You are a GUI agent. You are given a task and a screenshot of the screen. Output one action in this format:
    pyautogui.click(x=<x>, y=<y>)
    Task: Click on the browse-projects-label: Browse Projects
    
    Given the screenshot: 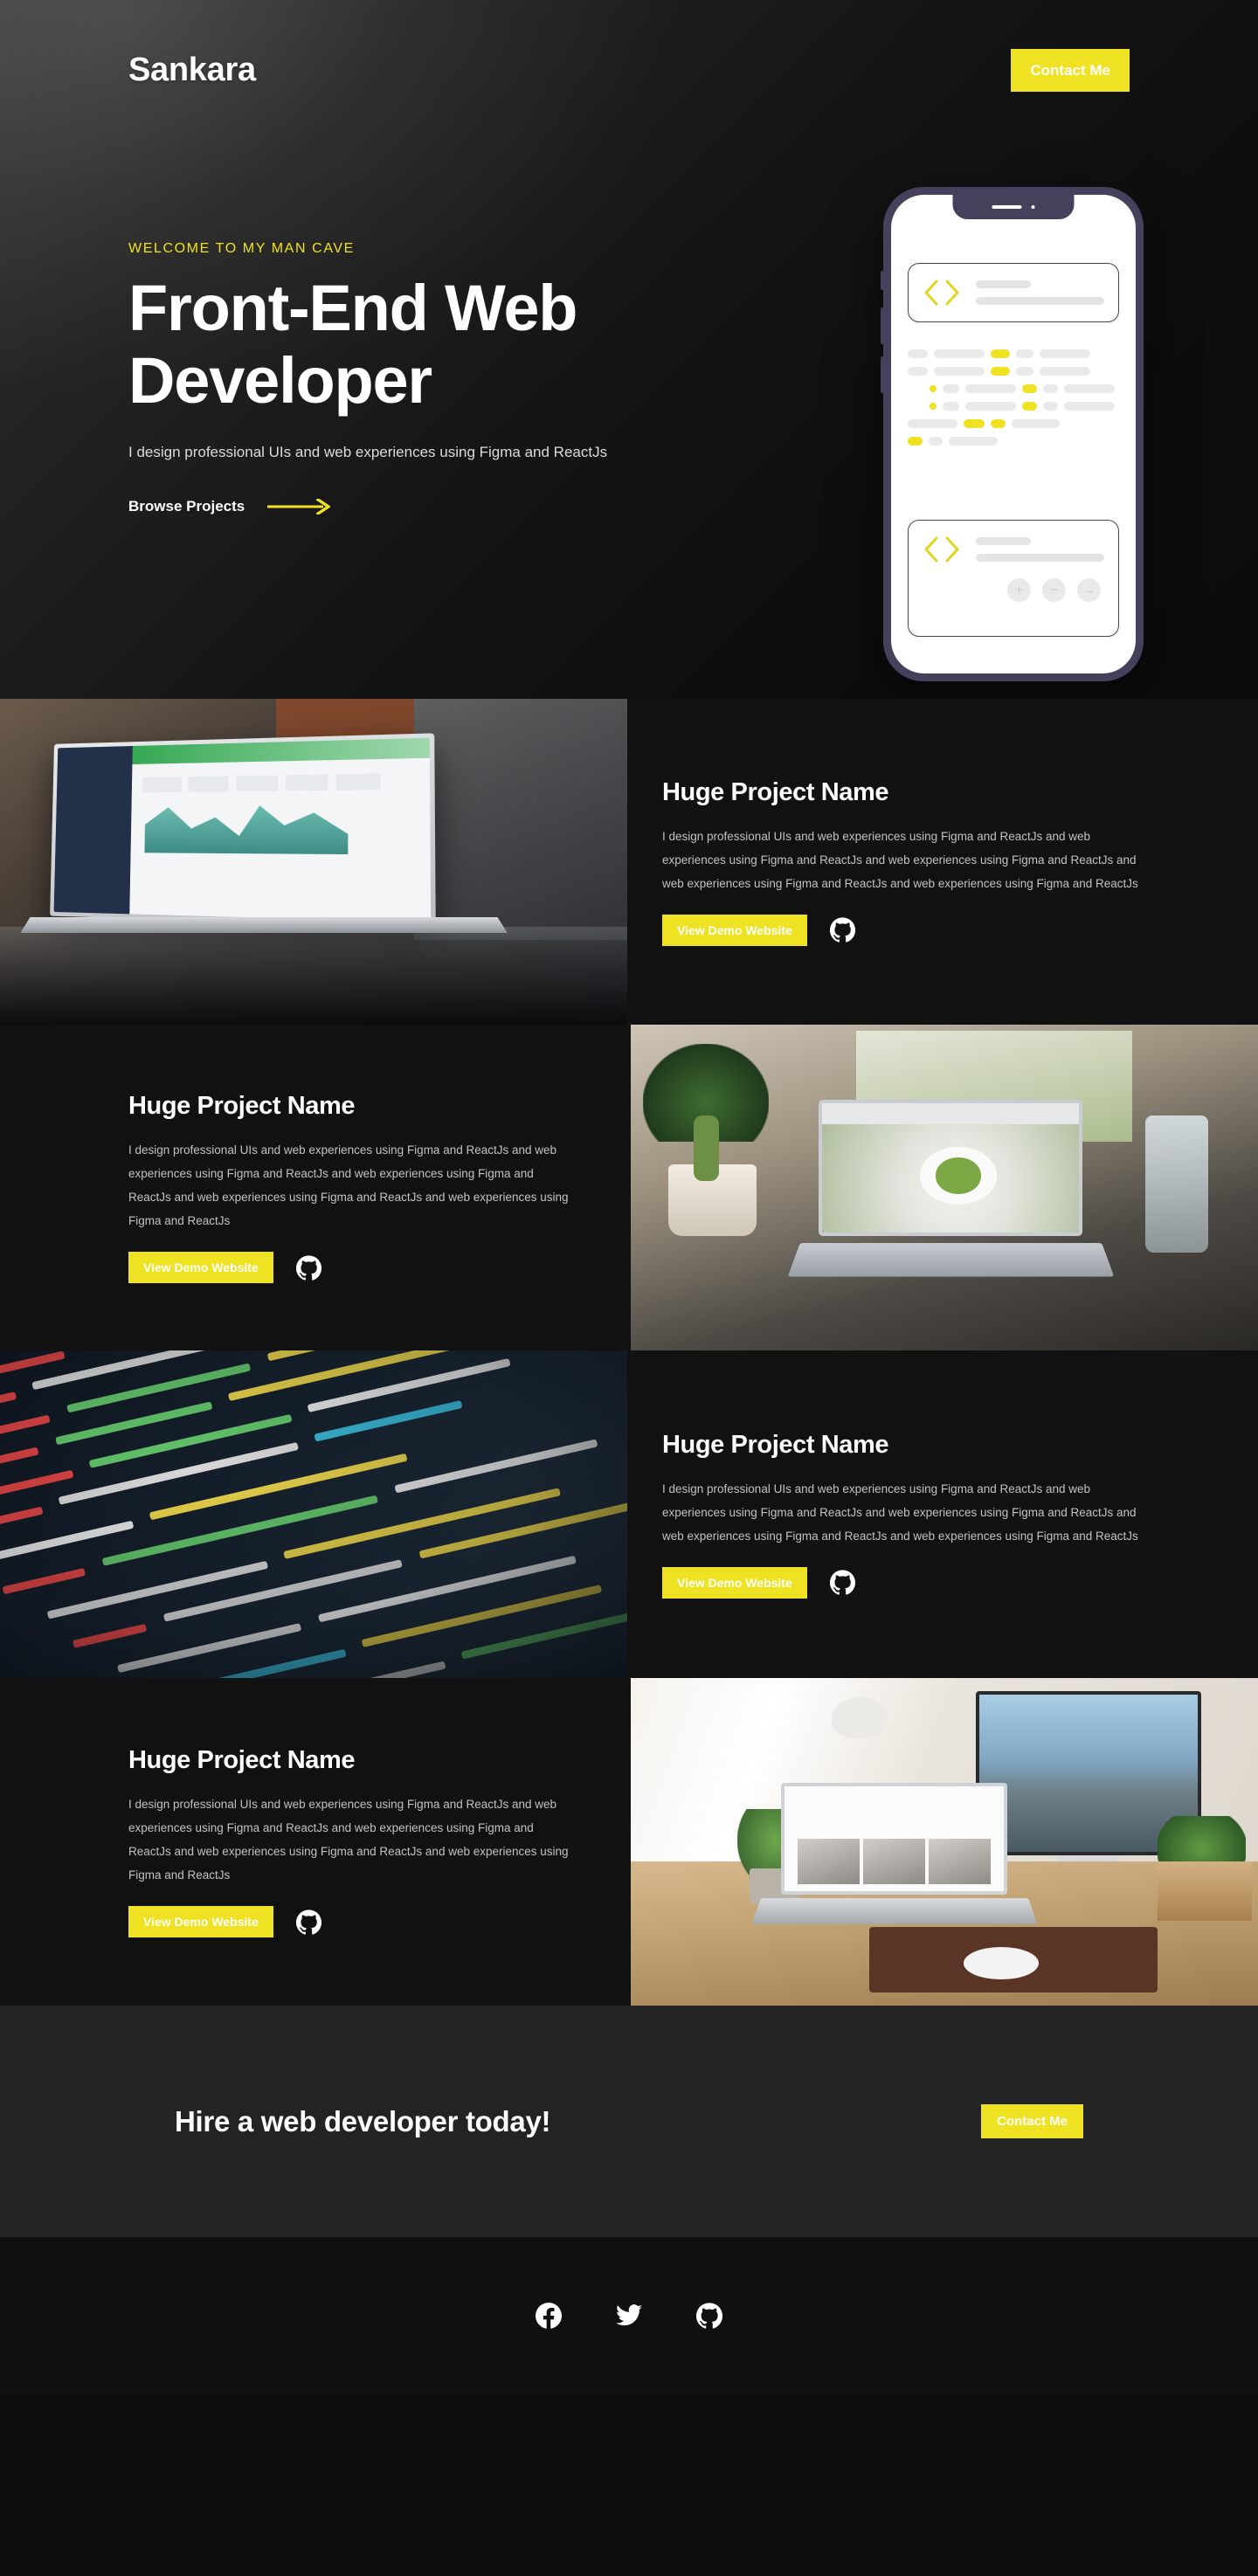 What is the action you would take?
    pyautogui.click(x=186, y=506)
    